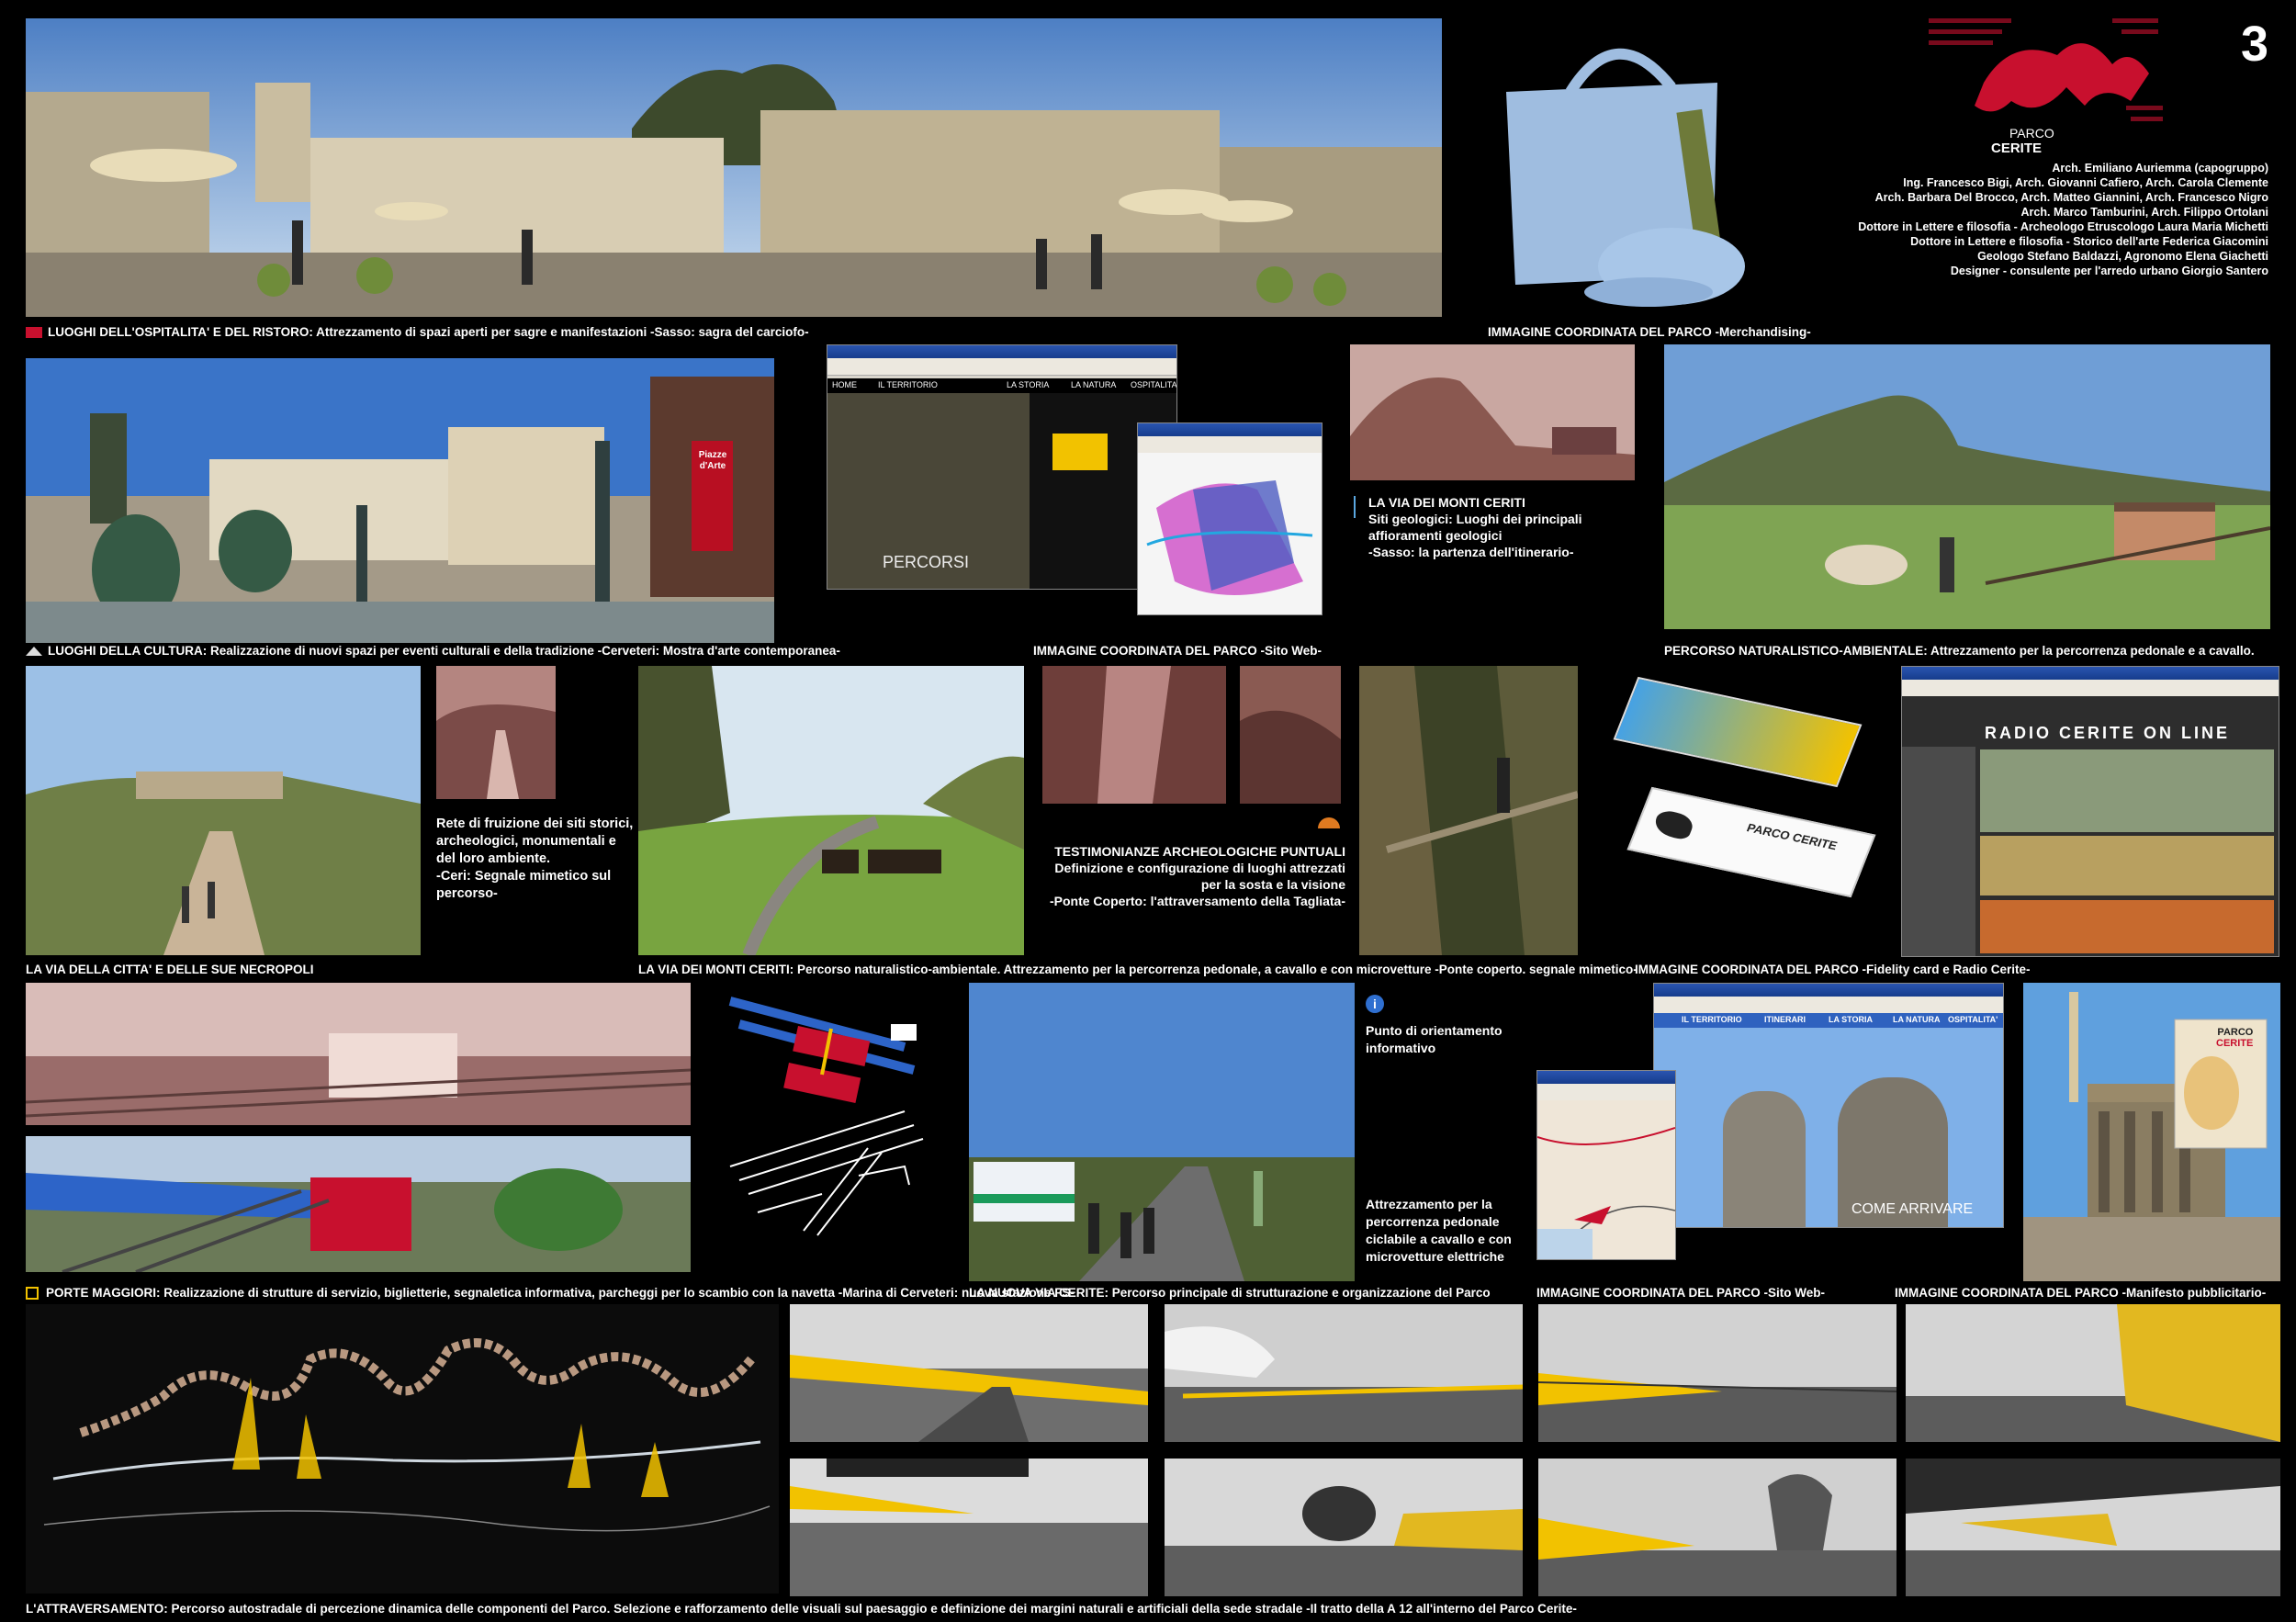  I want to click on mountain-icon, so click(34, 652).